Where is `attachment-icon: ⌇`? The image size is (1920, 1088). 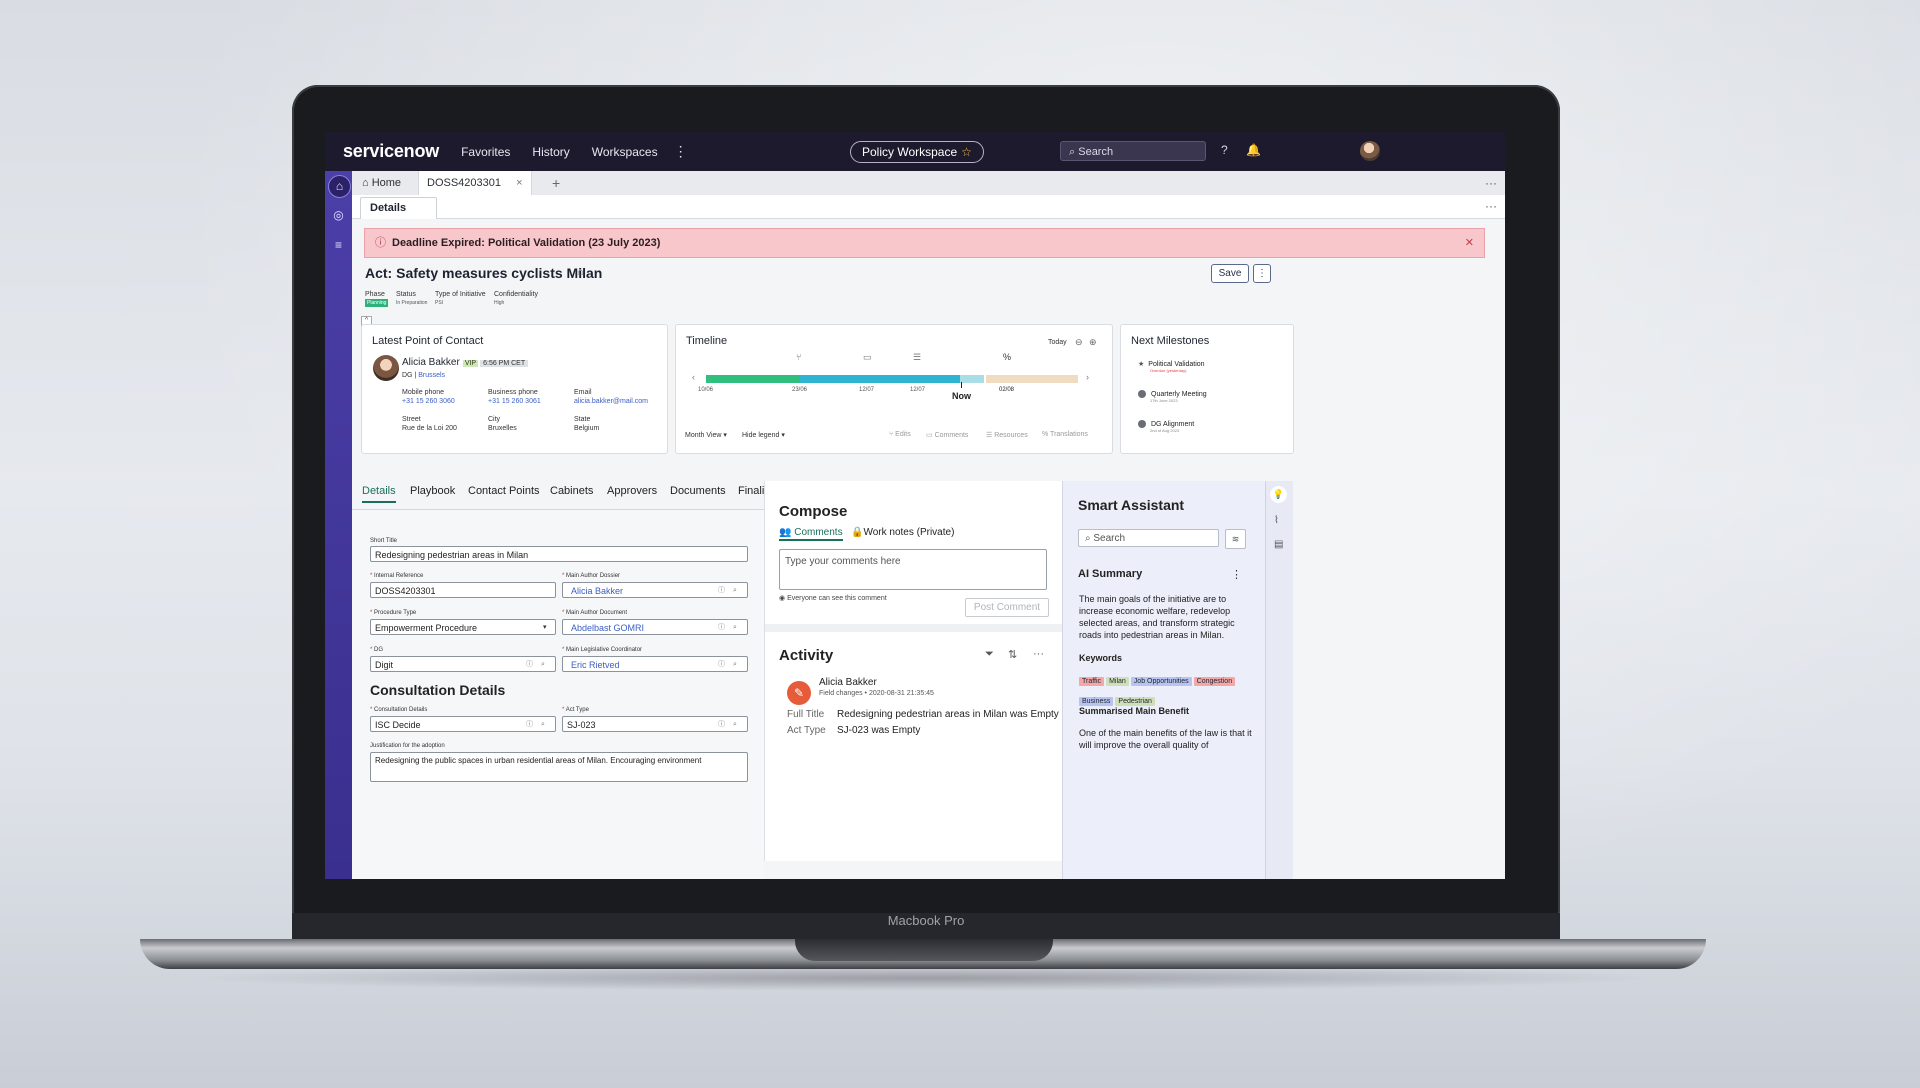
attachment-icon: ⌇ is located at coordinates (1276, 520).